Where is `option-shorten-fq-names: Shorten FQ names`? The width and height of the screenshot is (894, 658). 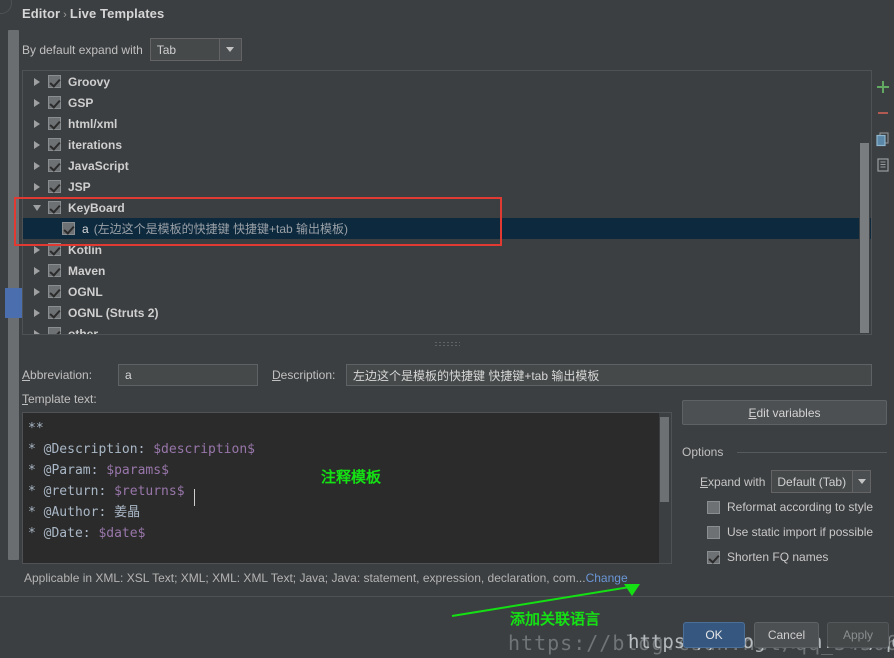
option-shorten-fq-names: Shorten FQ names is located at coordinates (767, 557).